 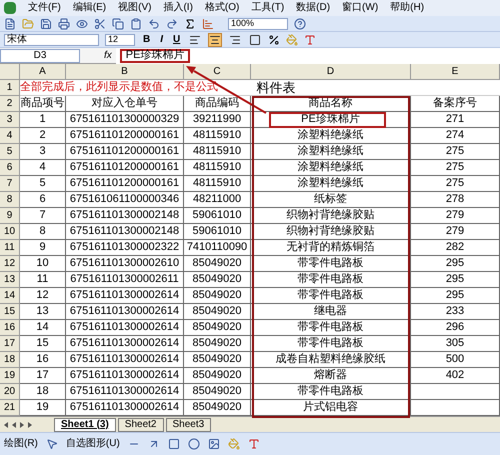 I want to click on sum-icon, so click(x=190, y=24).